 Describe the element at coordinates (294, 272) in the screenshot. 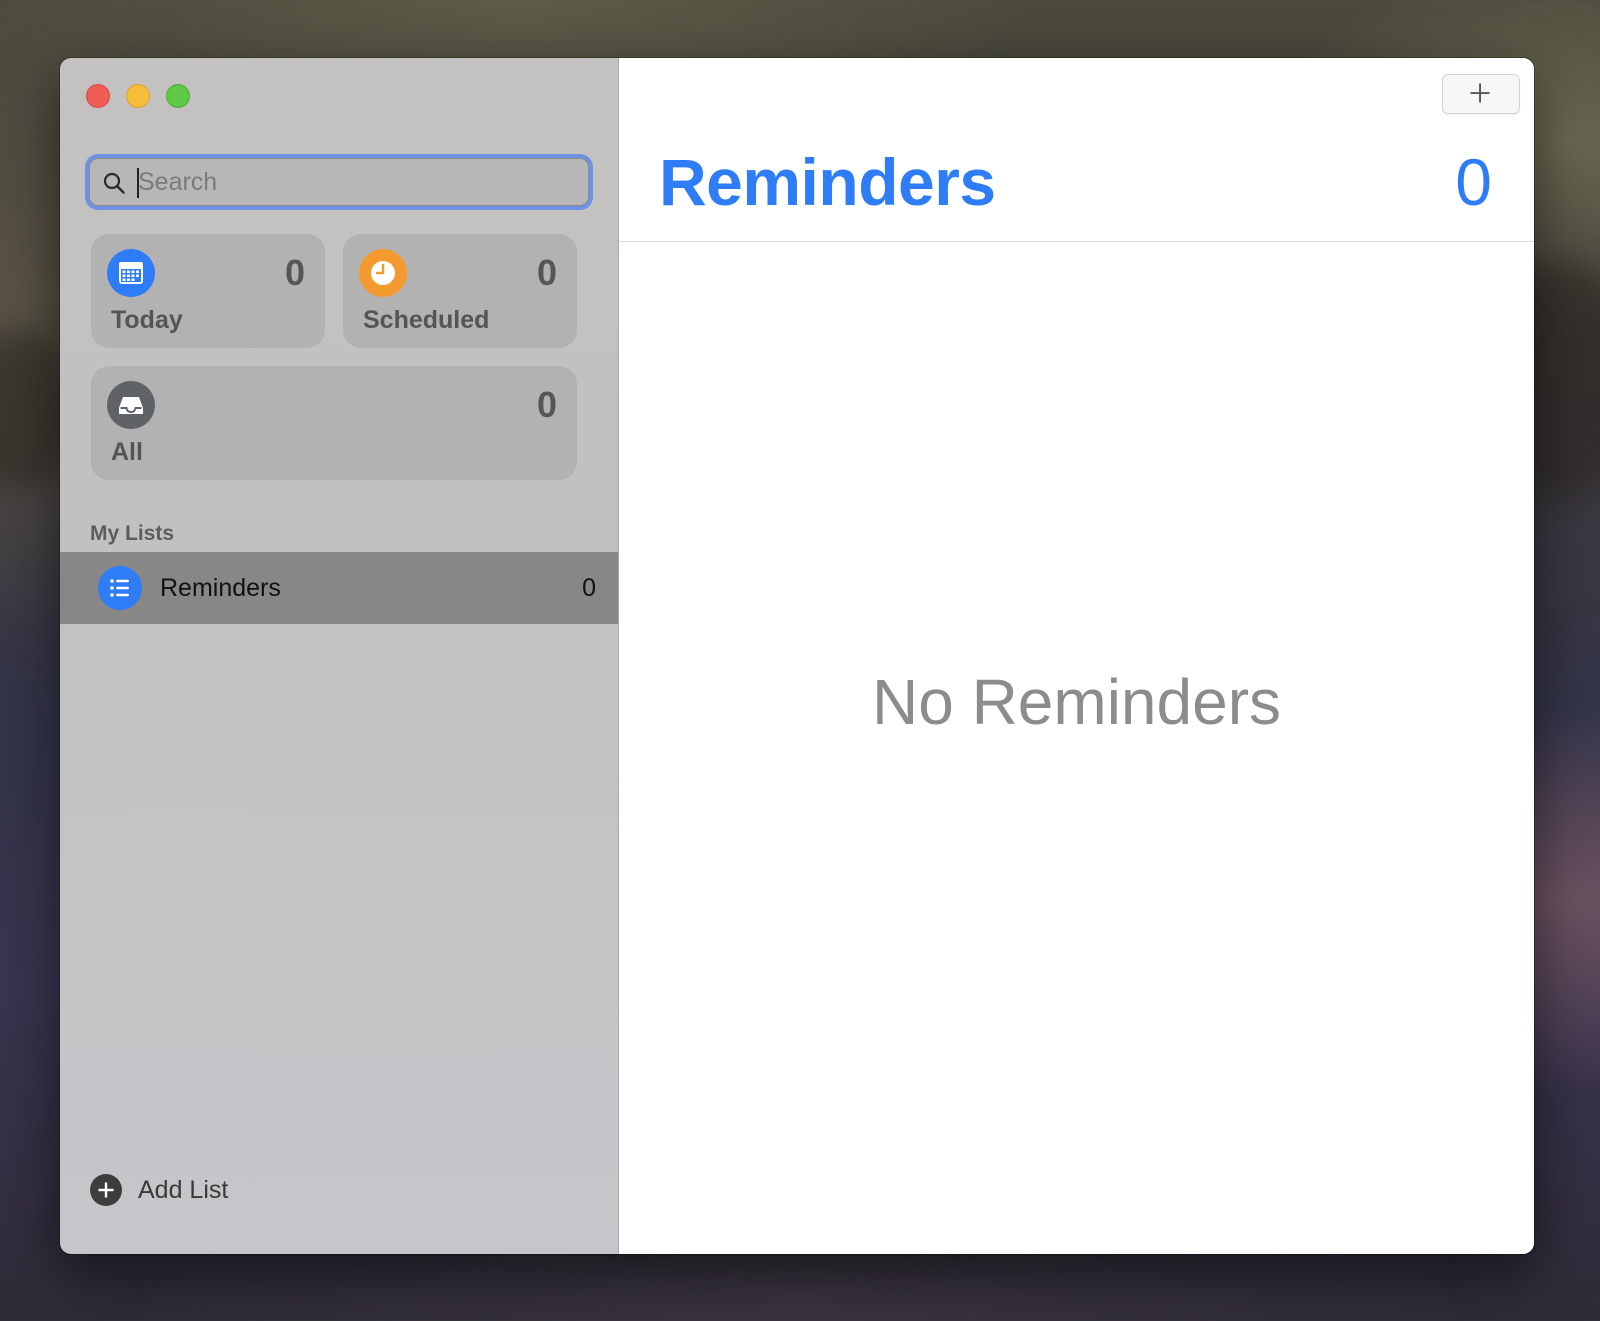

I see `today-count: 0` at that location.